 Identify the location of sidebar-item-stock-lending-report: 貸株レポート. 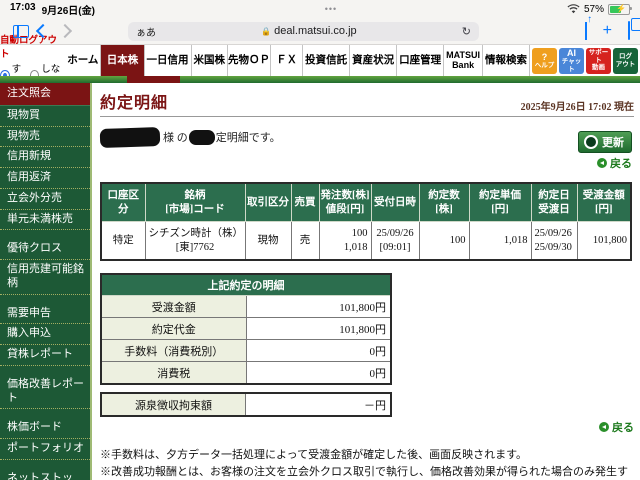
(45, 355).